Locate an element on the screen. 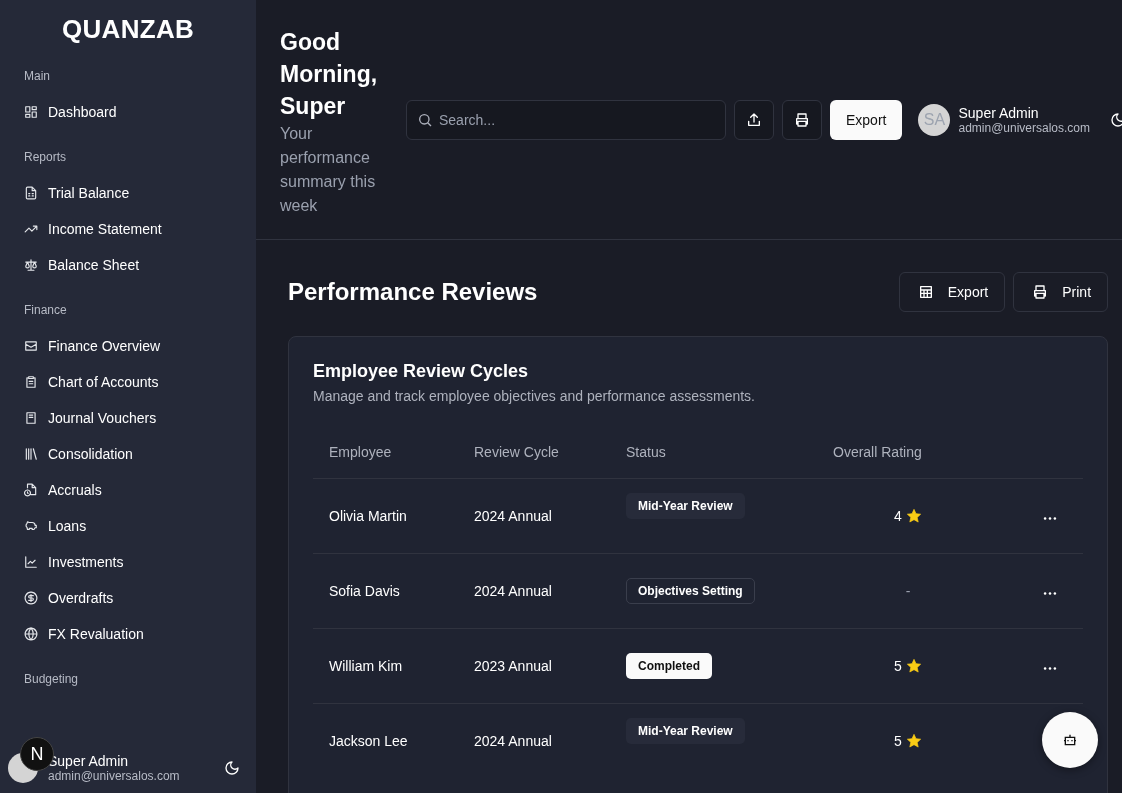  action-button: Export is located at coordinates (952, 292).